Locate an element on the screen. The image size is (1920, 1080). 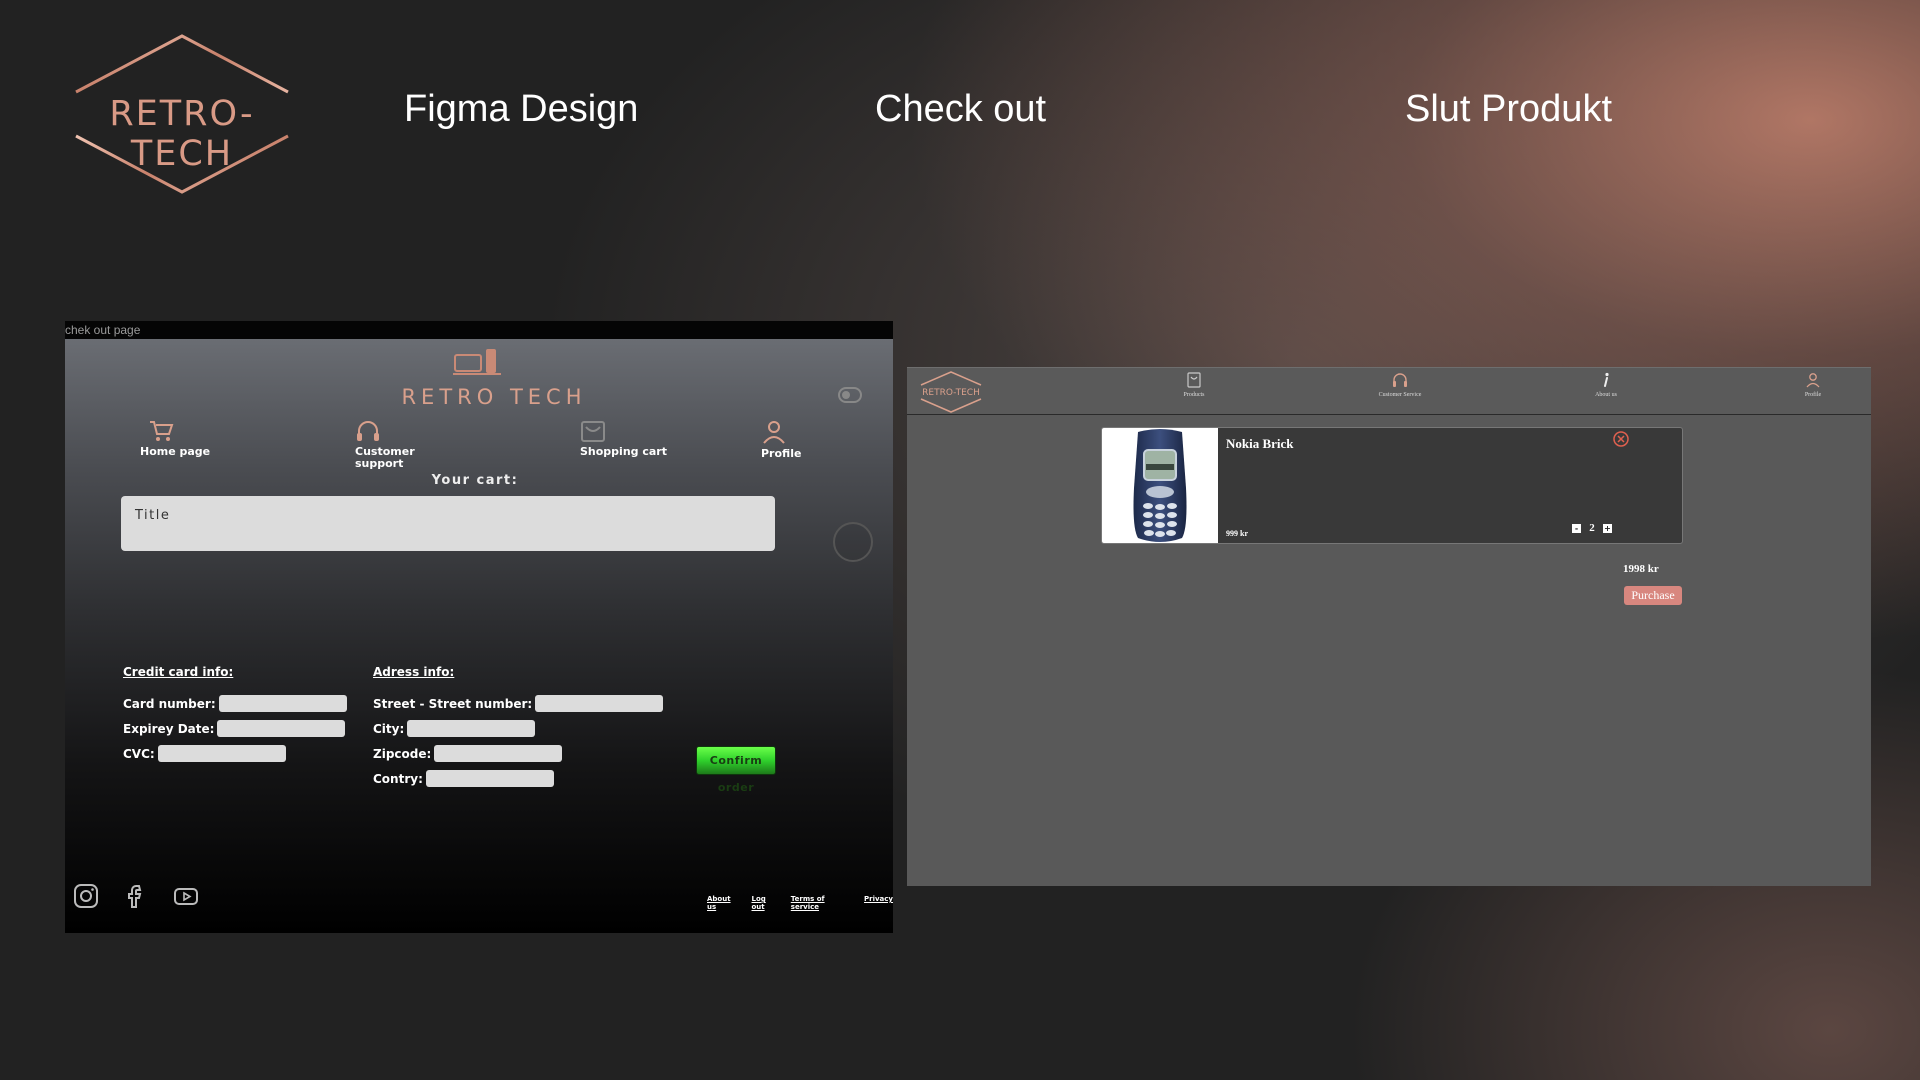
nav-support-label: Customer support is located at coordinates (385, 457).